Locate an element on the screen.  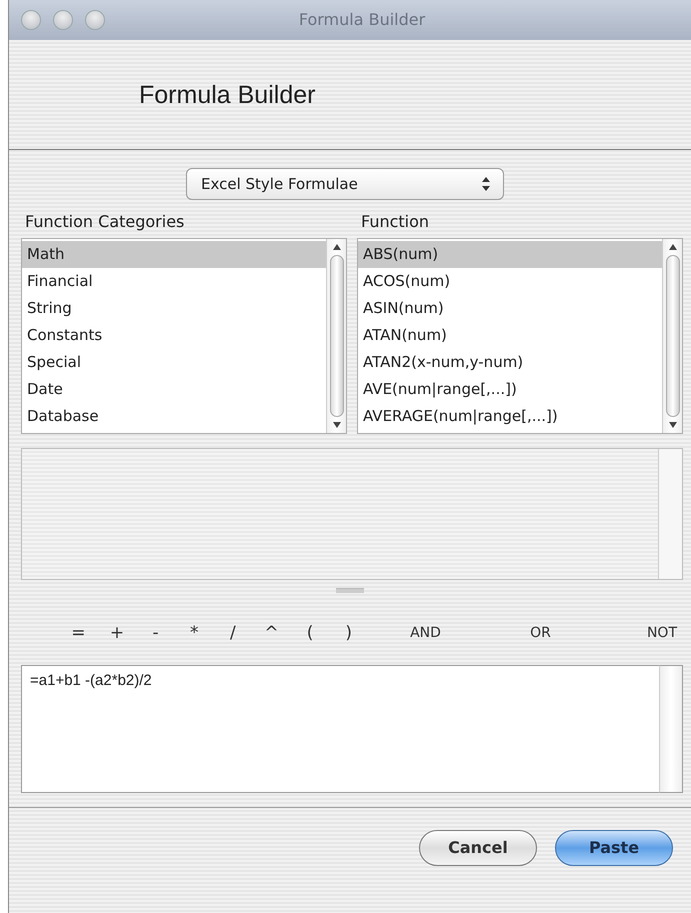
category-list-item: Date is located at coordinates (174, 389).